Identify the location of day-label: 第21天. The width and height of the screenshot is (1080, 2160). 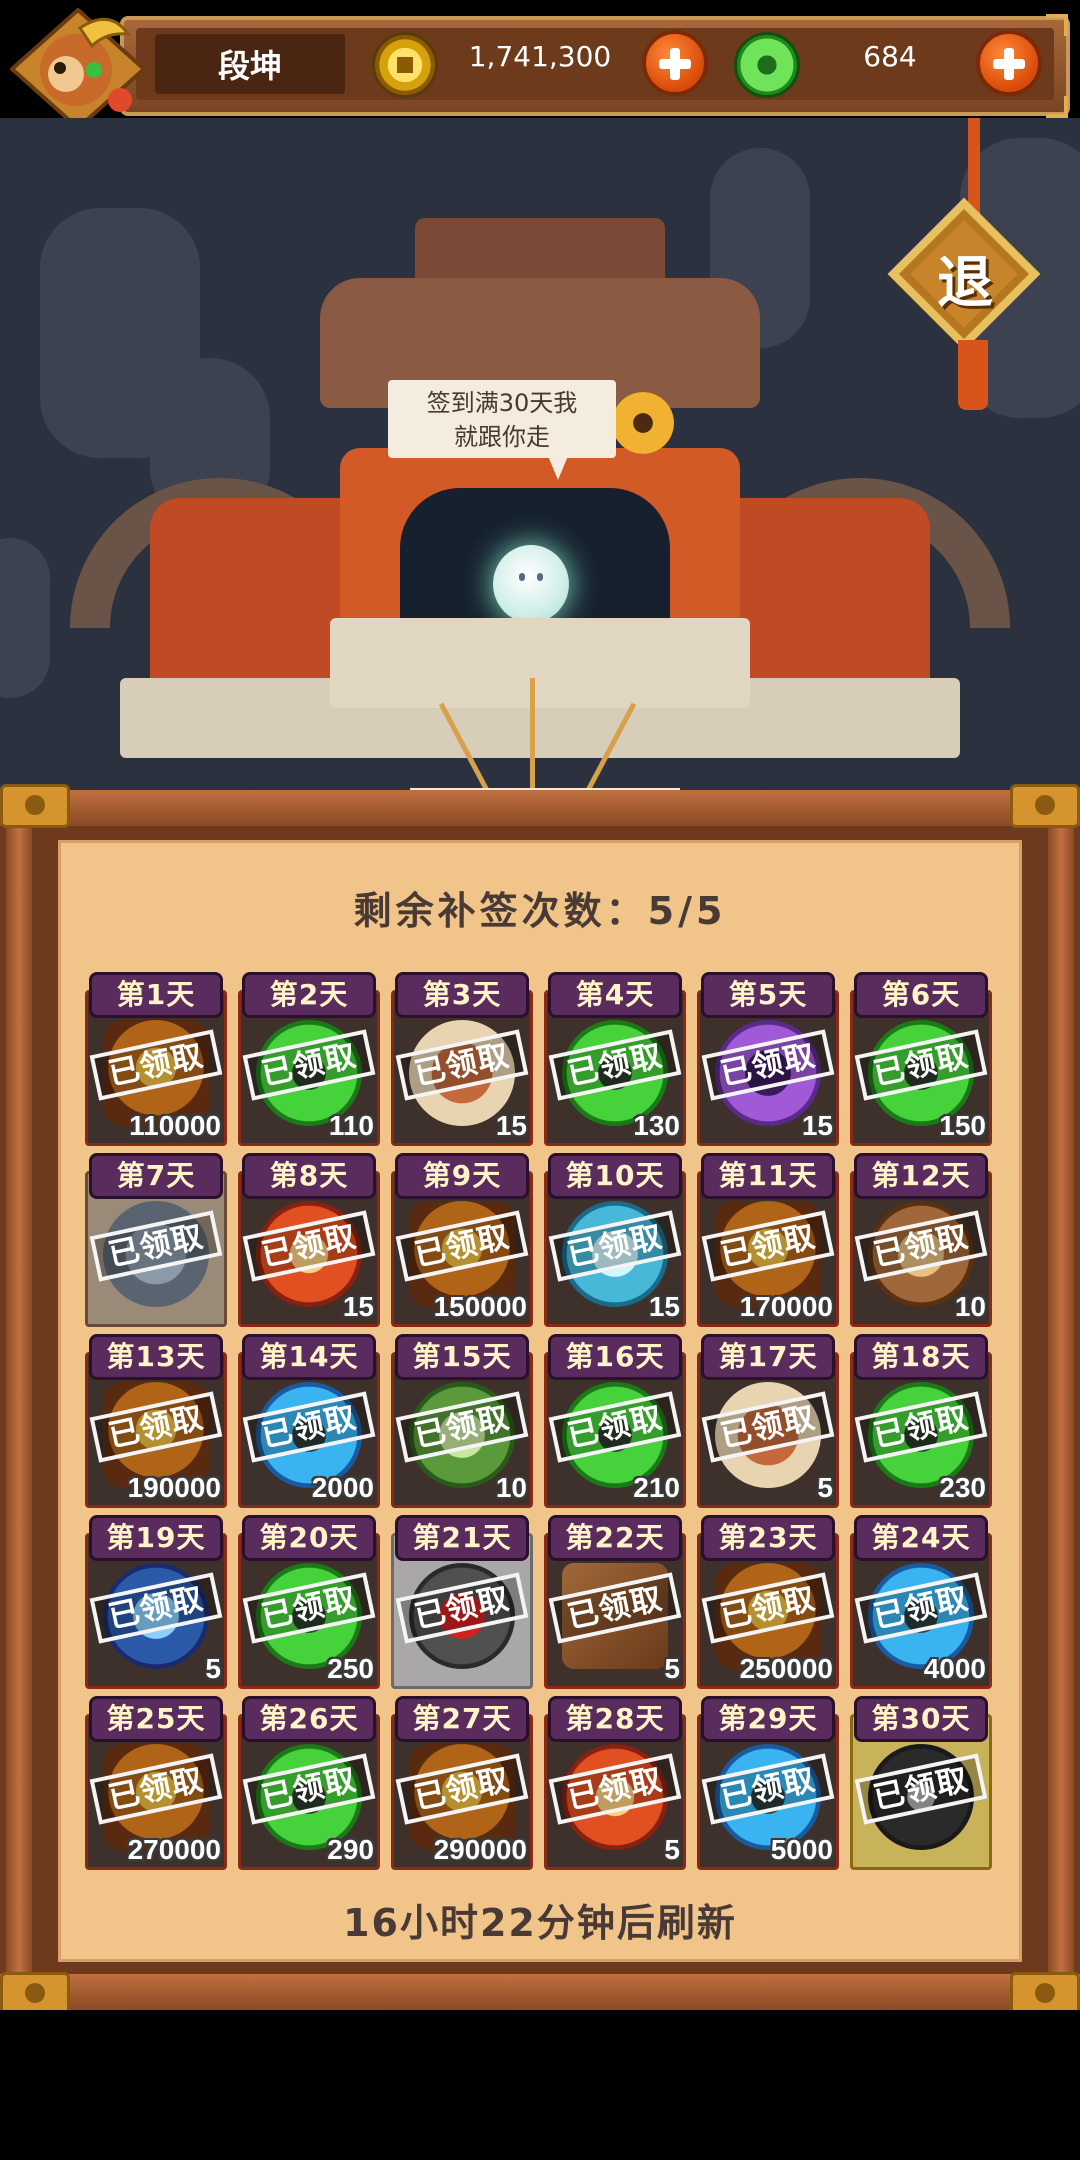
(462, 1538).